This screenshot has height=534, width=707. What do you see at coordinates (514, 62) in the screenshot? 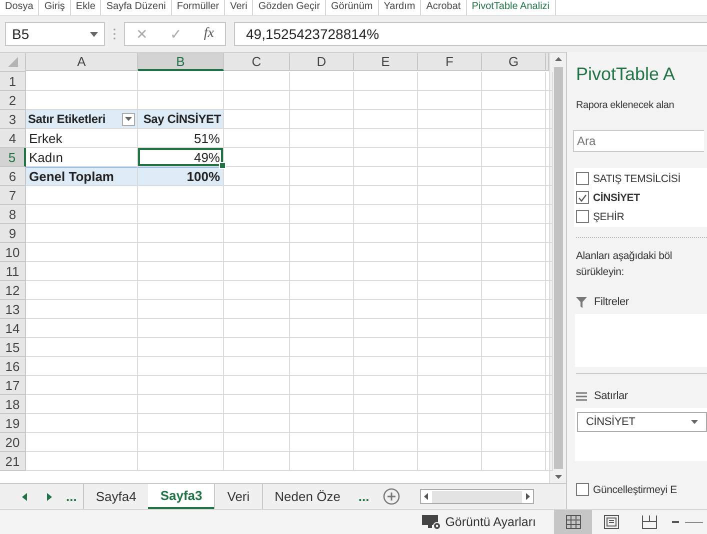
I see `column-header: G` at bounding box center [514, 62].